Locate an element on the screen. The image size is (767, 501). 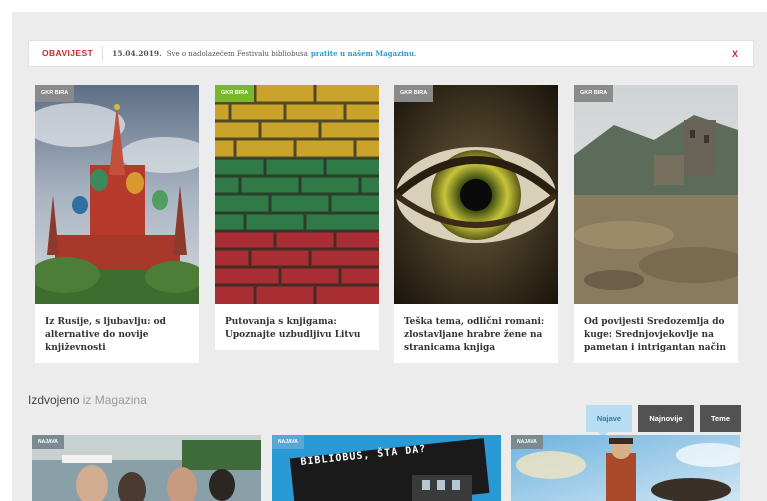
magazine-card-festival: NAJAVA is located at coordinates (146, 468).